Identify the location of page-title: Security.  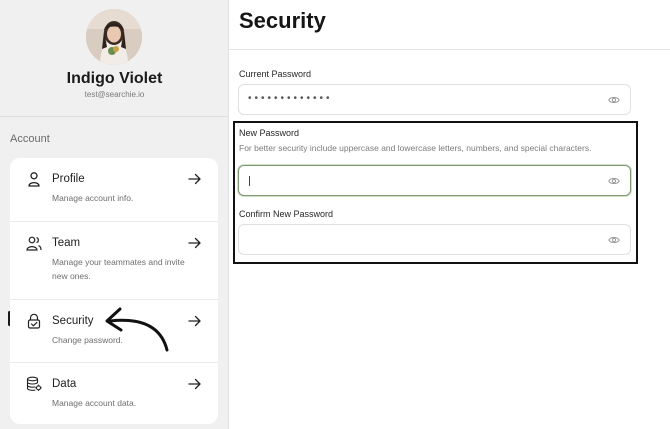
(282, 20).